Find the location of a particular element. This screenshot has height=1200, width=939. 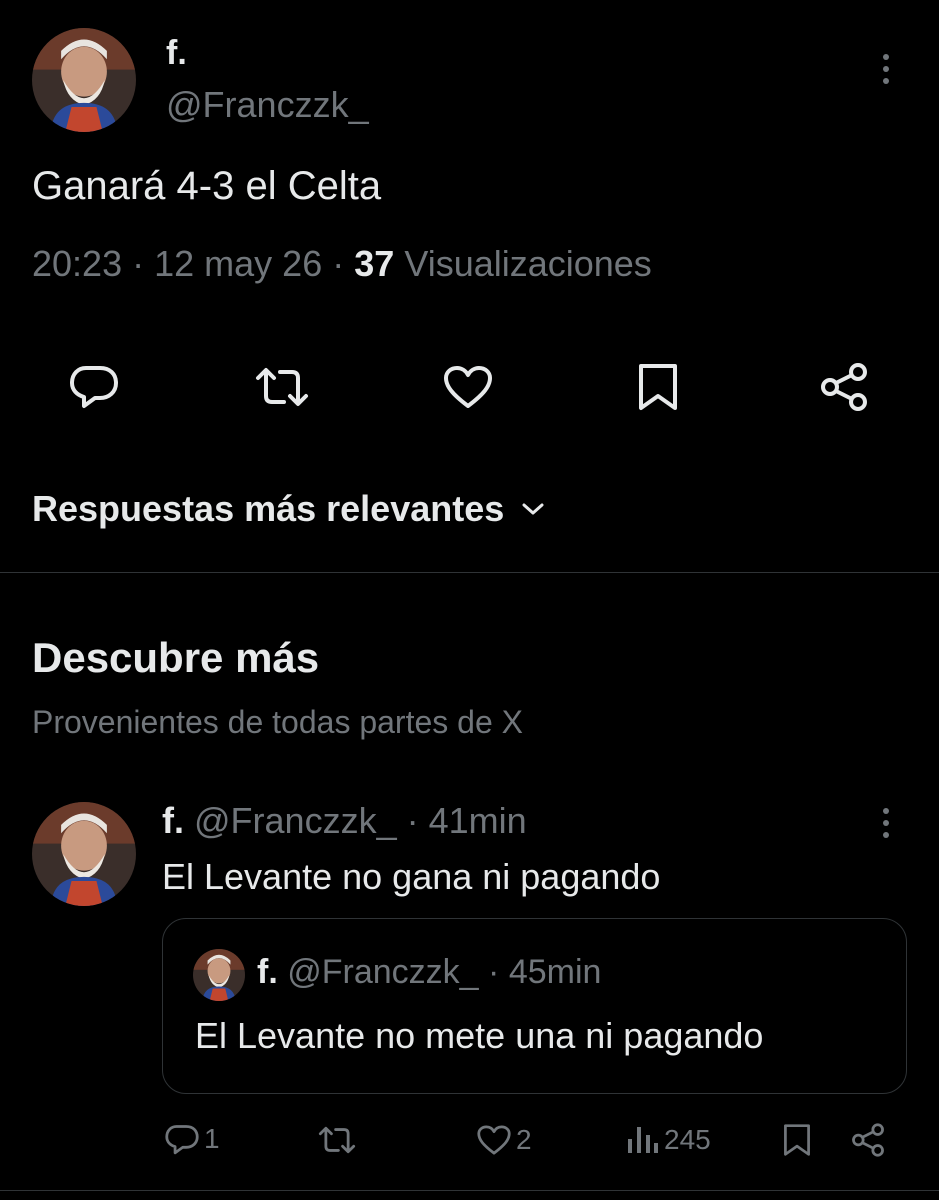

chevron-down-icon is located at coordinates (533, 509).